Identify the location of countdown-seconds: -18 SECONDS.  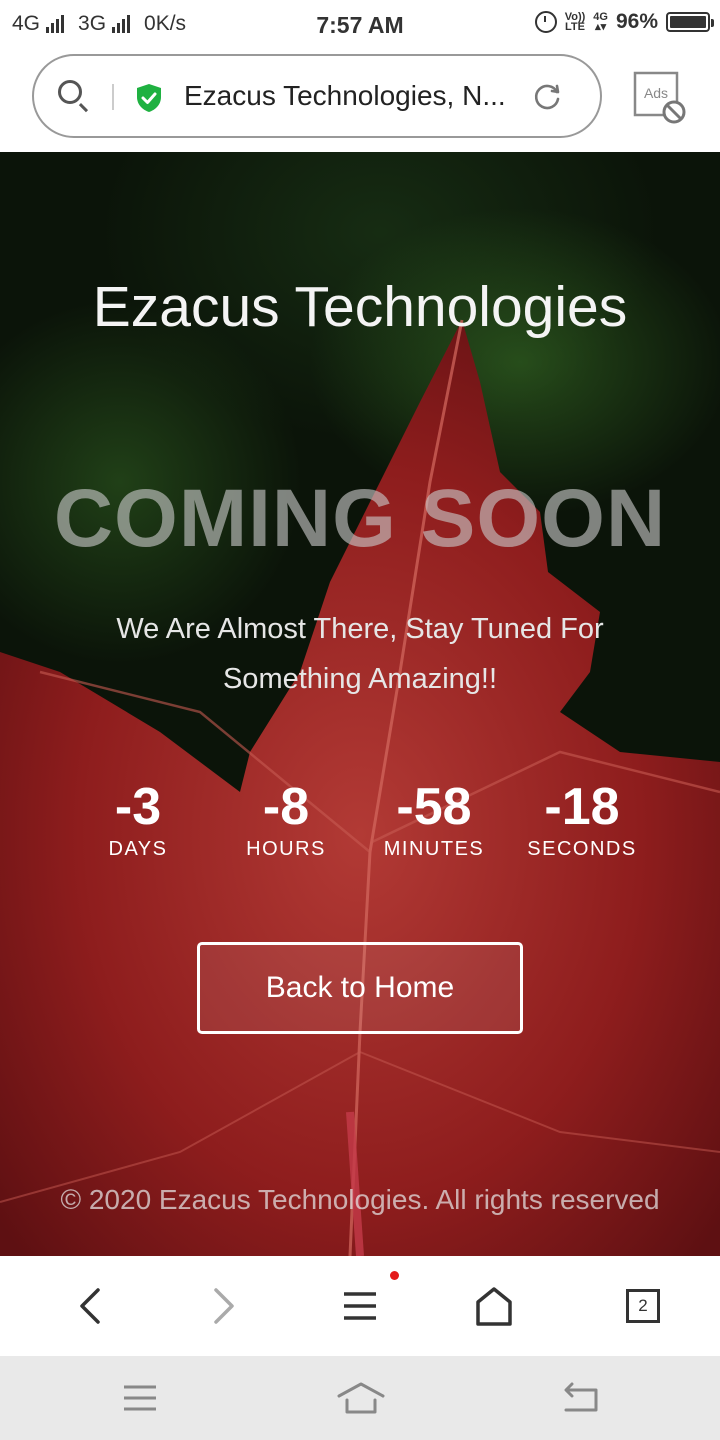
(582, 819).